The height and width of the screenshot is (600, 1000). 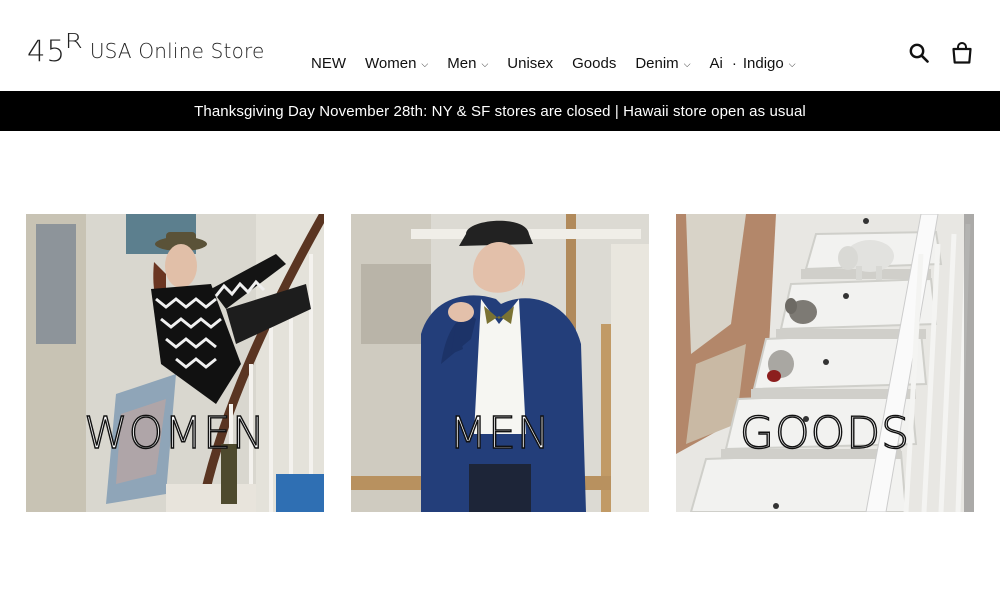 I want to click on nav-item-men: Men ⌵, so click(x=467, y=63).